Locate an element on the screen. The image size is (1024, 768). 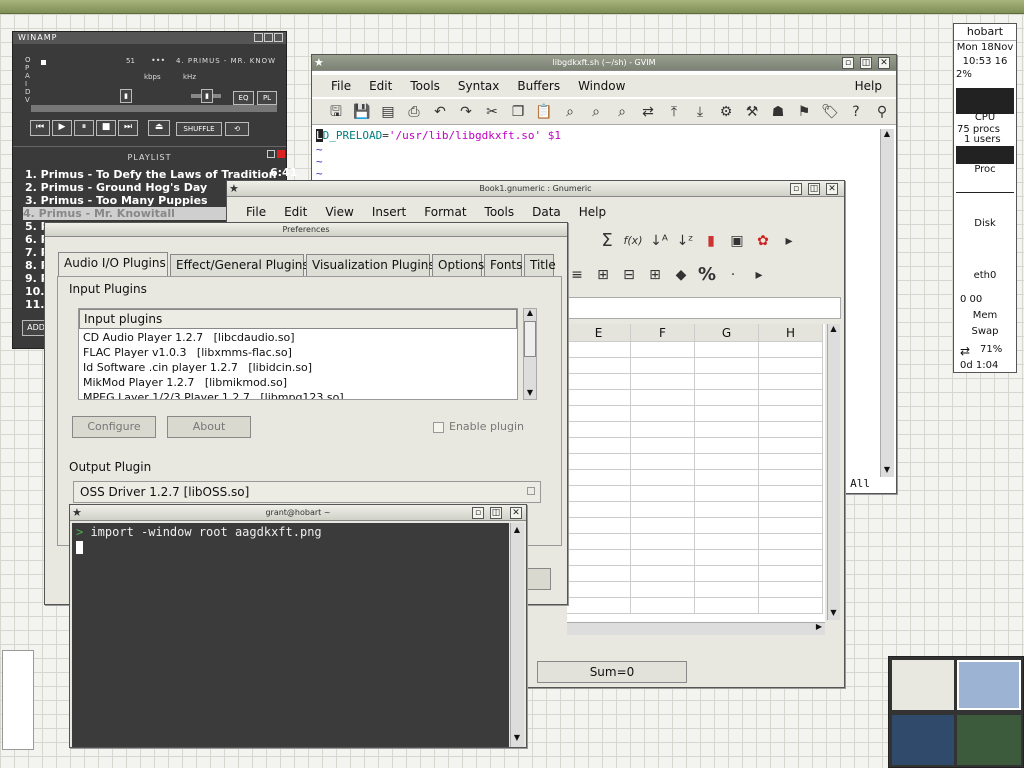
run-script-icon: ⚙ is located at coordinates (726, 112).